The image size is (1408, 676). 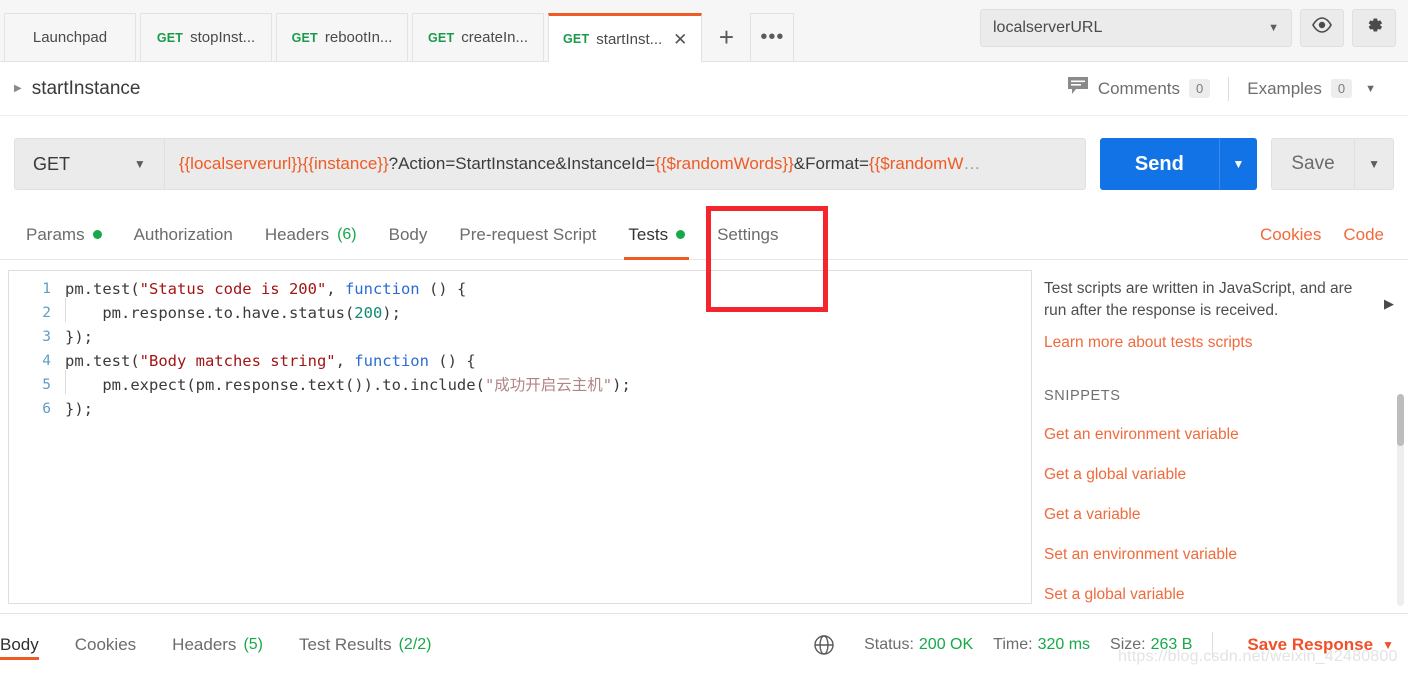 I want to click on comment-bubble-icon, so click(x=1078, y=88).